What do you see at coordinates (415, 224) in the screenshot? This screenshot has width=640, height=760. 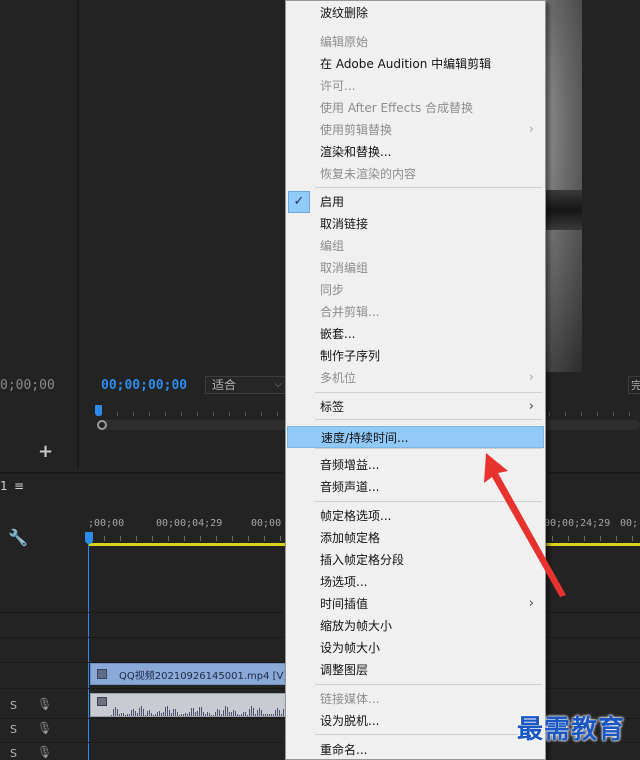 I see `menu-item-9: 取消链接` at bounding box center [415, 224].